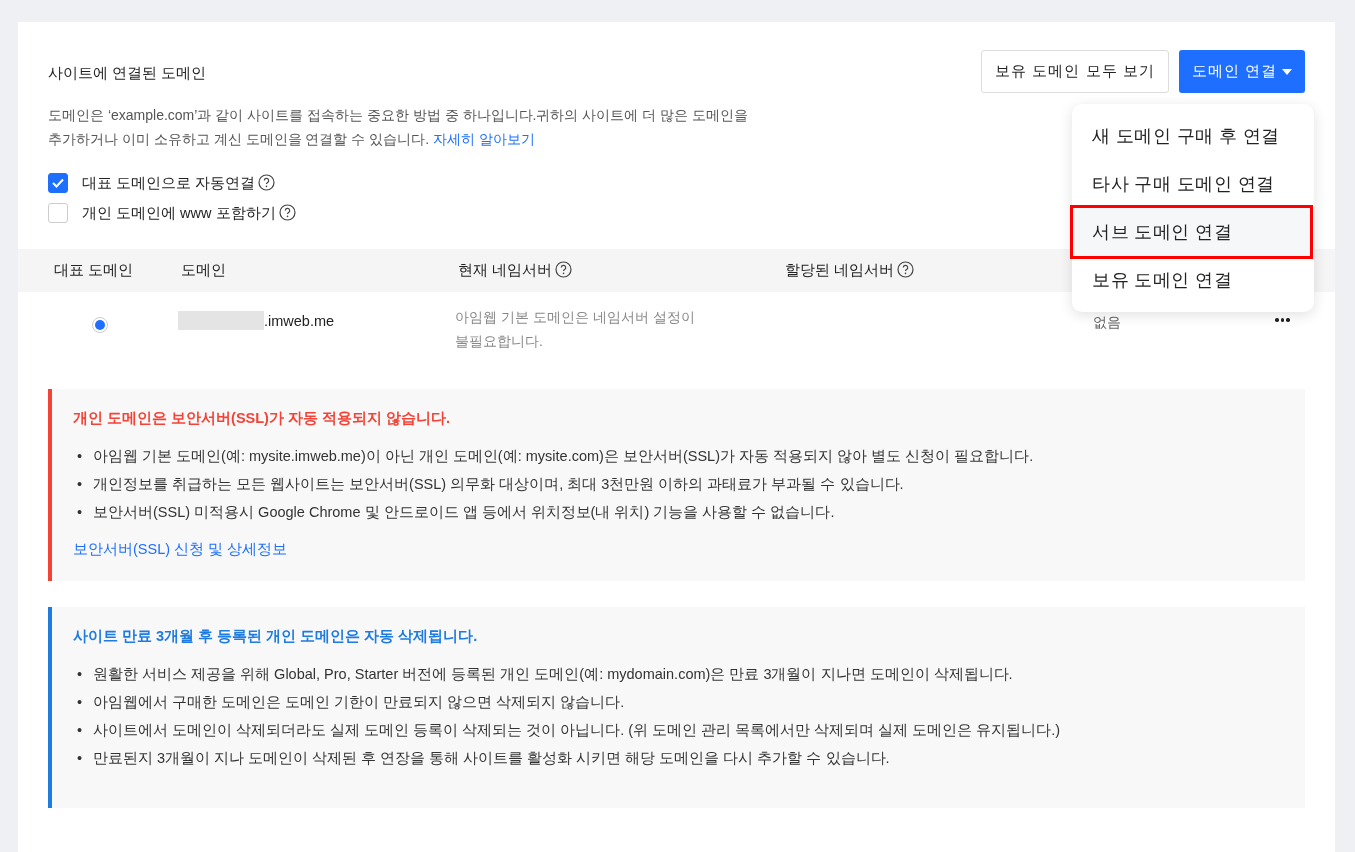 Image resolution: width=1355 pixels, height=852 pixels. I want to click on caret-icon, so click(1287, 71).